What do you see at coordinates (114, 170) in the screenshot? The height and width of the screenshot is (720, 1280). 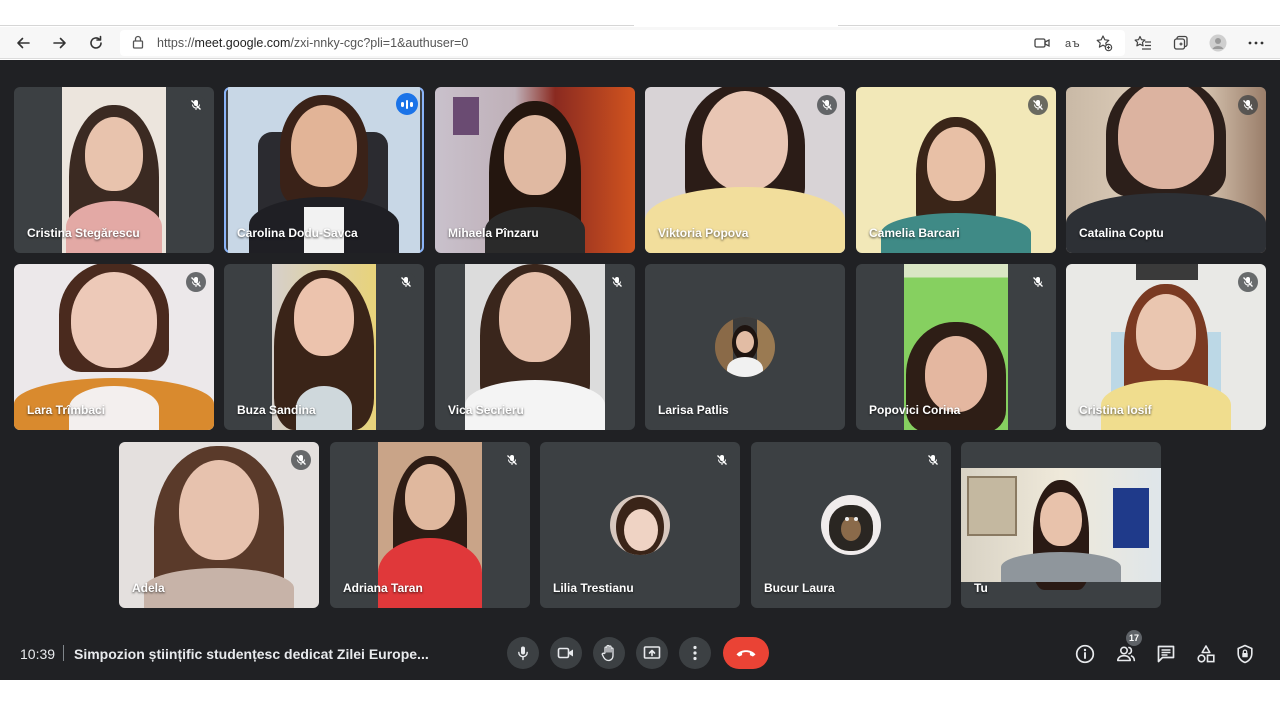 I see `participant-tile: Cristina Stegărescu` at bounding box center [114, 170].